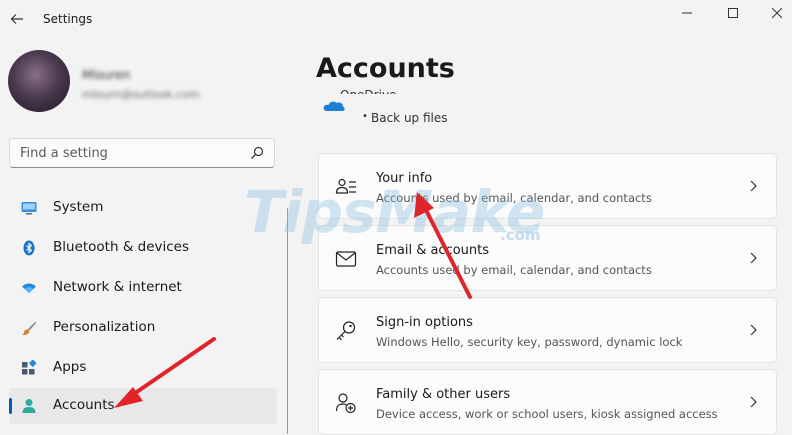 Image resolution: width=792 pixels, height=435 pixels. Describe the element at coordinates (334, 106) in the screenshot. I see `onedrive-icon` at that location.